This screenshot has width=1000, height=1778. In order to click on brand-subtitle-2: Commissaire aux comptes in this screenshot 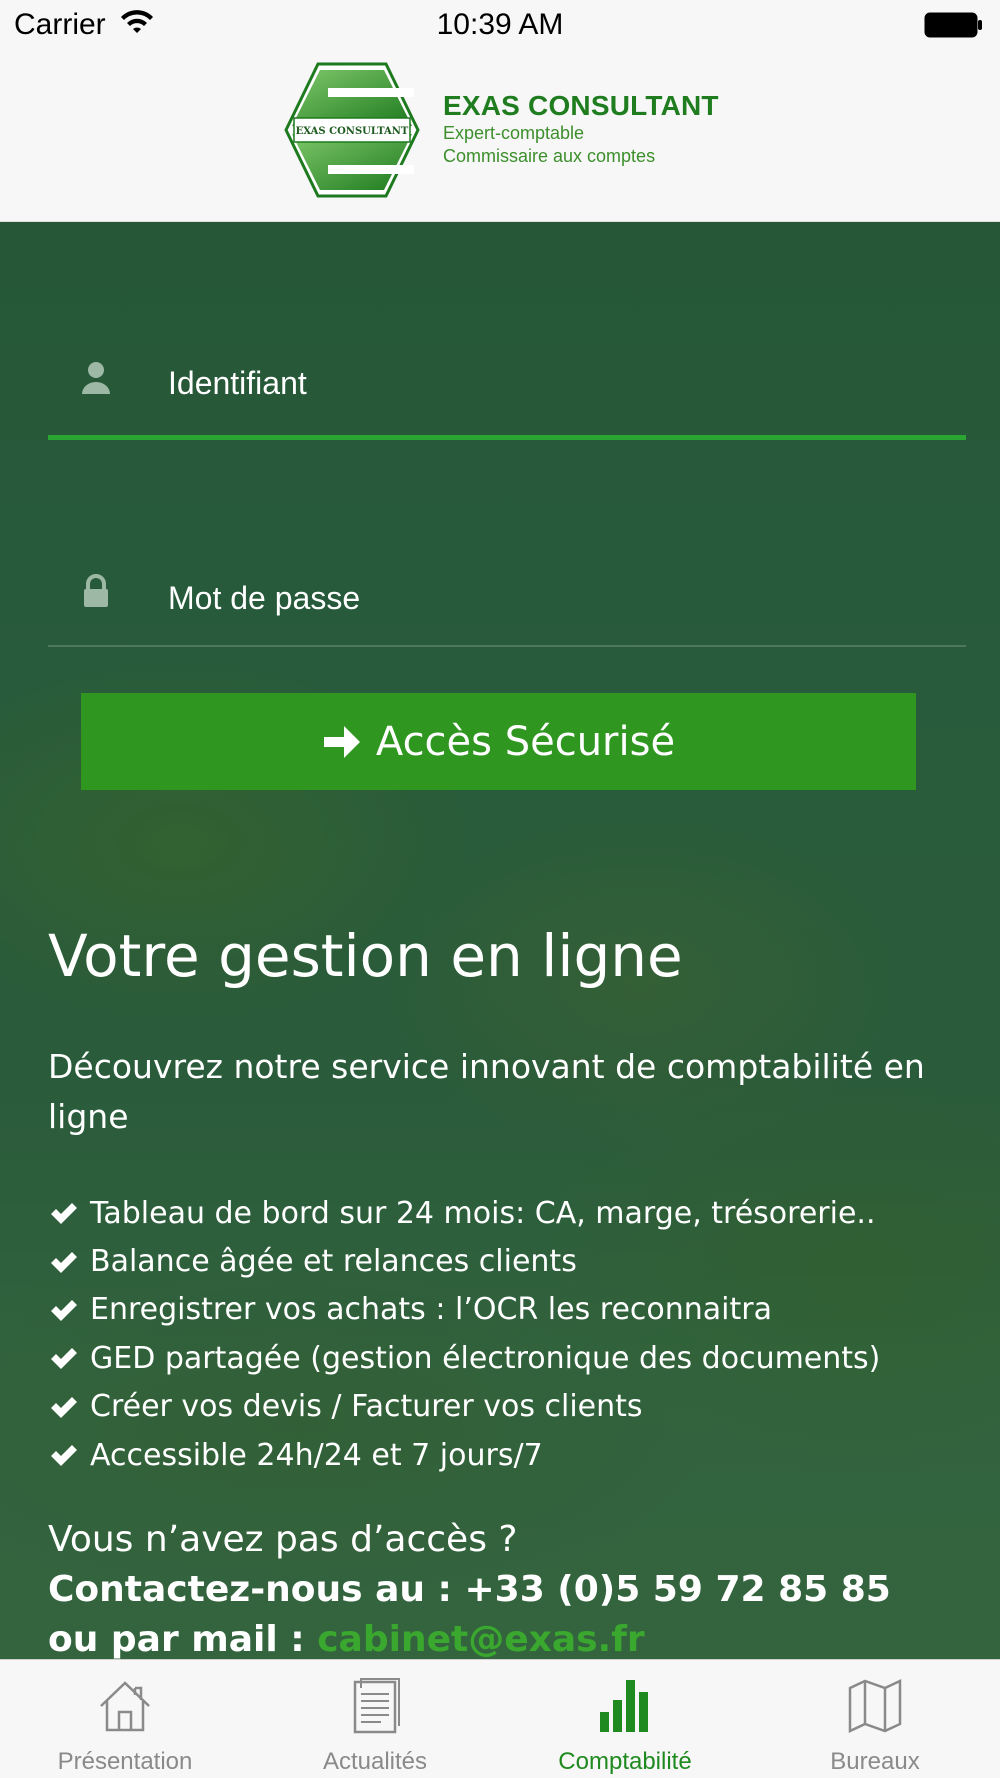, I will do `click(549, 156)`.